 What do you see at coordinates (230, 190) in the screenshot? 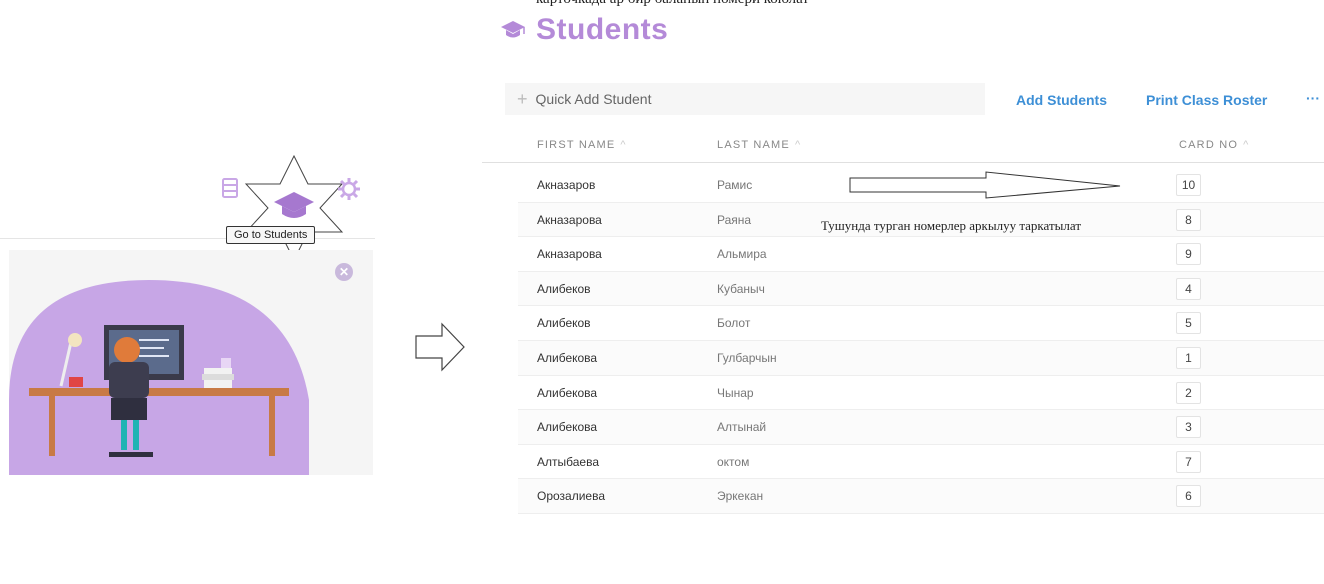
I see `roster-icon` at bounding box center [230, 190].